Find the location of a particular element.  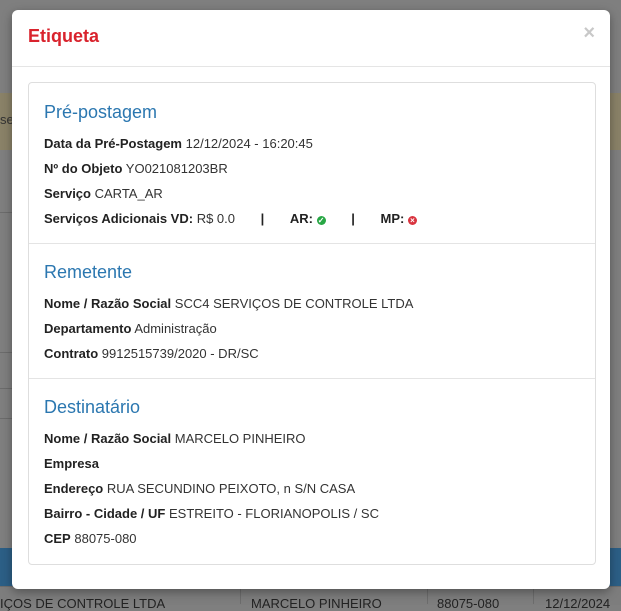

cep-field: CEP 88075-080 is located at coordinates (90, 538).